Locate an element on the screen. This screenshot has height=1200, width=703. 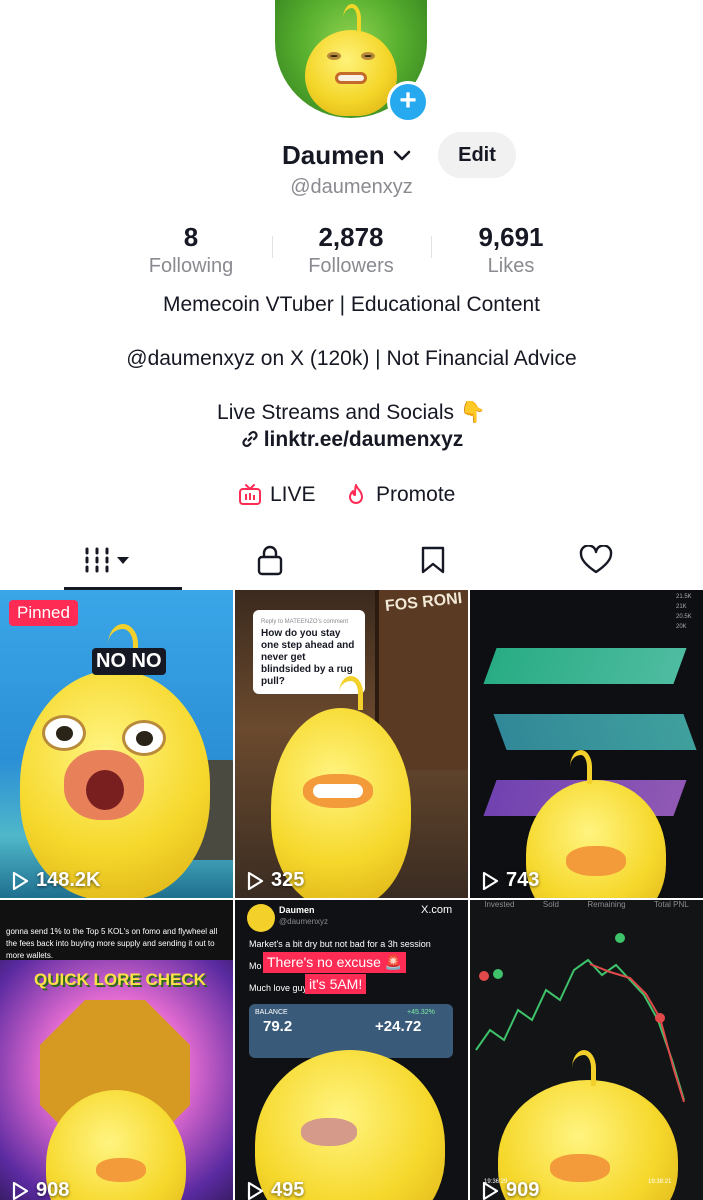
stat-likes: 9,691 Likes is located at coordinates (511, 250).